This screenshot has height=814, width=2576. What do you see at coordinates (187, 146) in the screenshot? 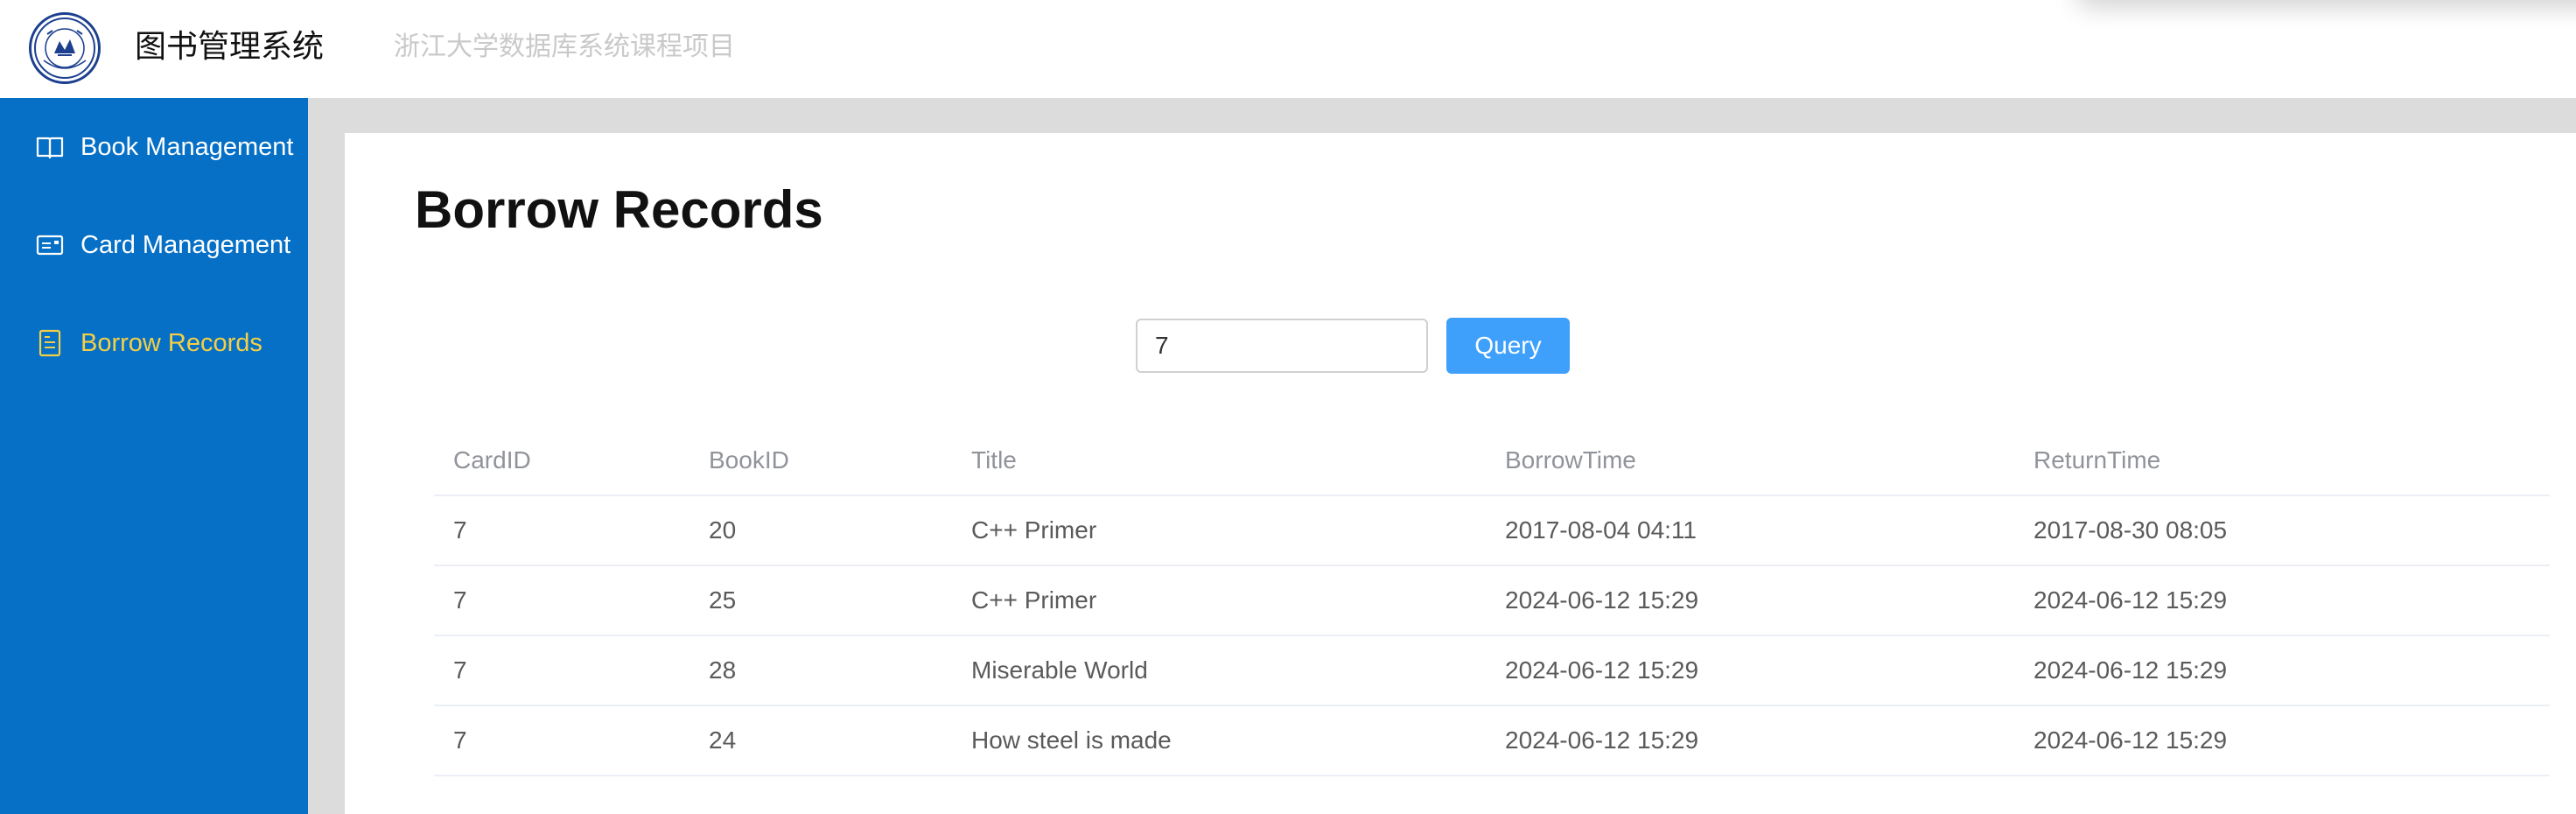
I see `sidebar-item-label: Book Management` at bounding box center [187, 146].